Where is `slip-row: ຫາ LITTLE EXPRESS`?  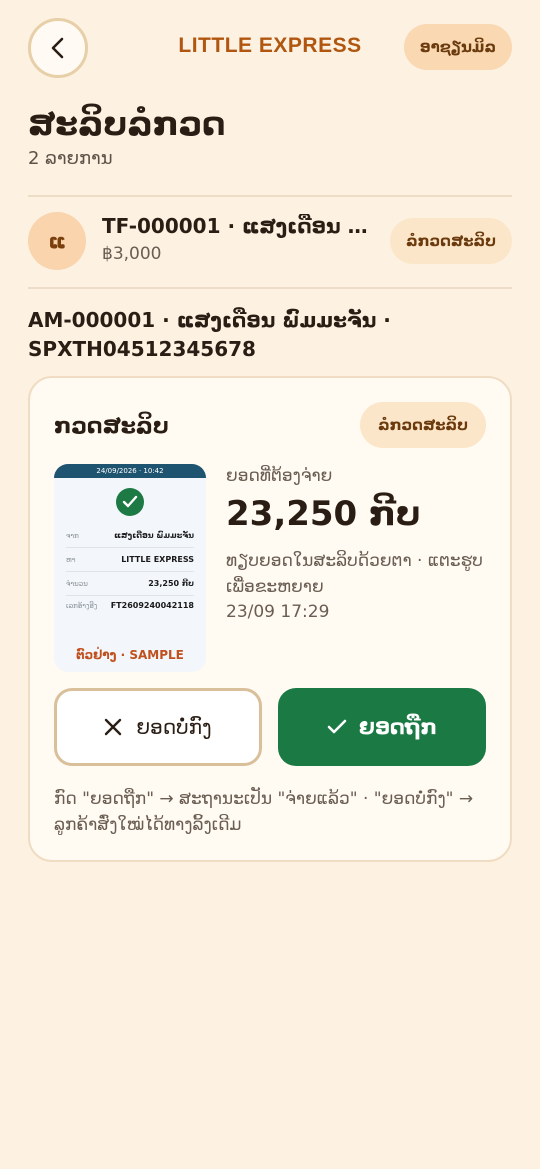 slip-row: ຫາ LITTLE EXPRESS is located at coordinates (130, 561).